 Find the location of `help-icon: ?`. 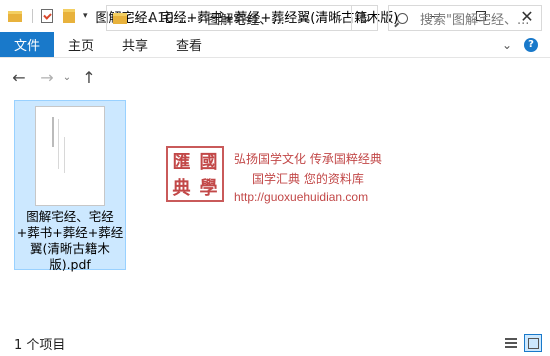

help-icon: ? is located at coordinates (531, 44).